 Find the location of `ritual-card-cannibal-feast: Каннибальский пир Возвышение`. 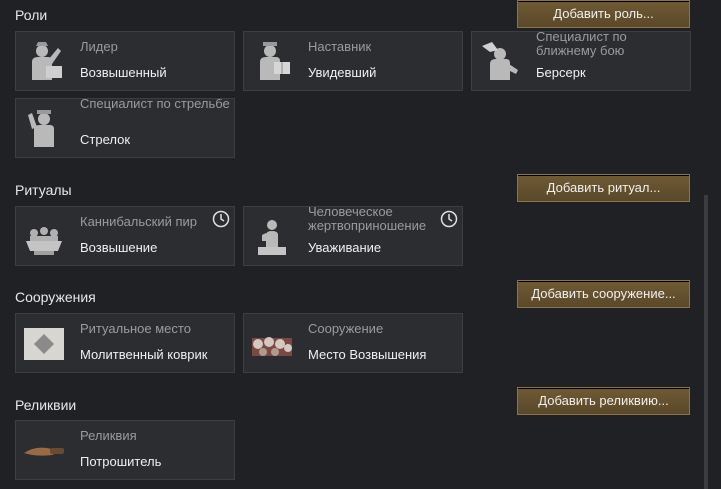

ritual-card-cannibal-feast: Каннибальский пир Возвышение is located at coordinates (125, 236).